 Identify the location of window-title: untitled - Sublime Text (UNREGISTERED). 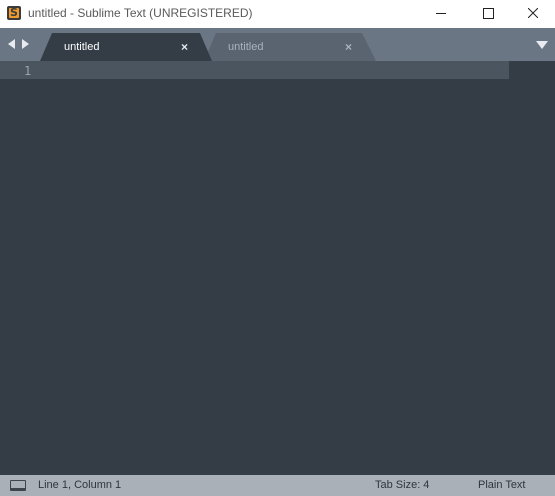
(140, 13).